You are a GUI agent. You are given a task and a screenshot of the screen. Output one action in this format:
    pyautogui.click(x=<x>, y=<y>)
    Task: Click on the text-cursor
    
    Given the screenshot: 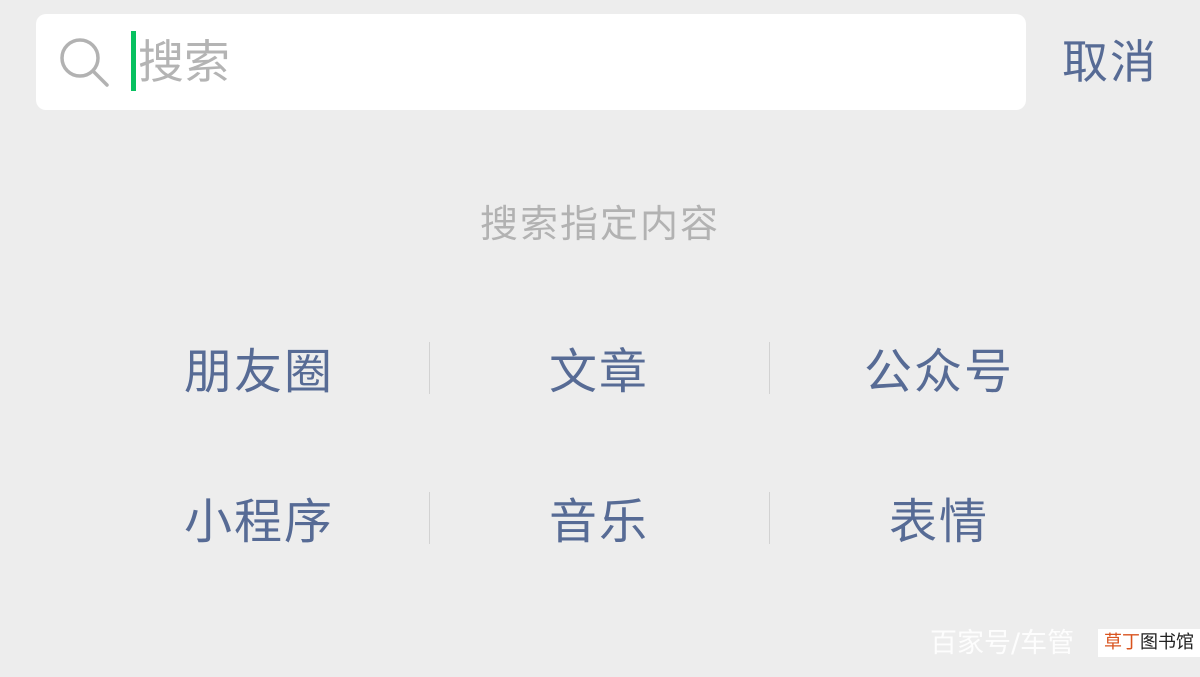 What is the action you would take?
    pyautogui.click(x=133, y=61)
    